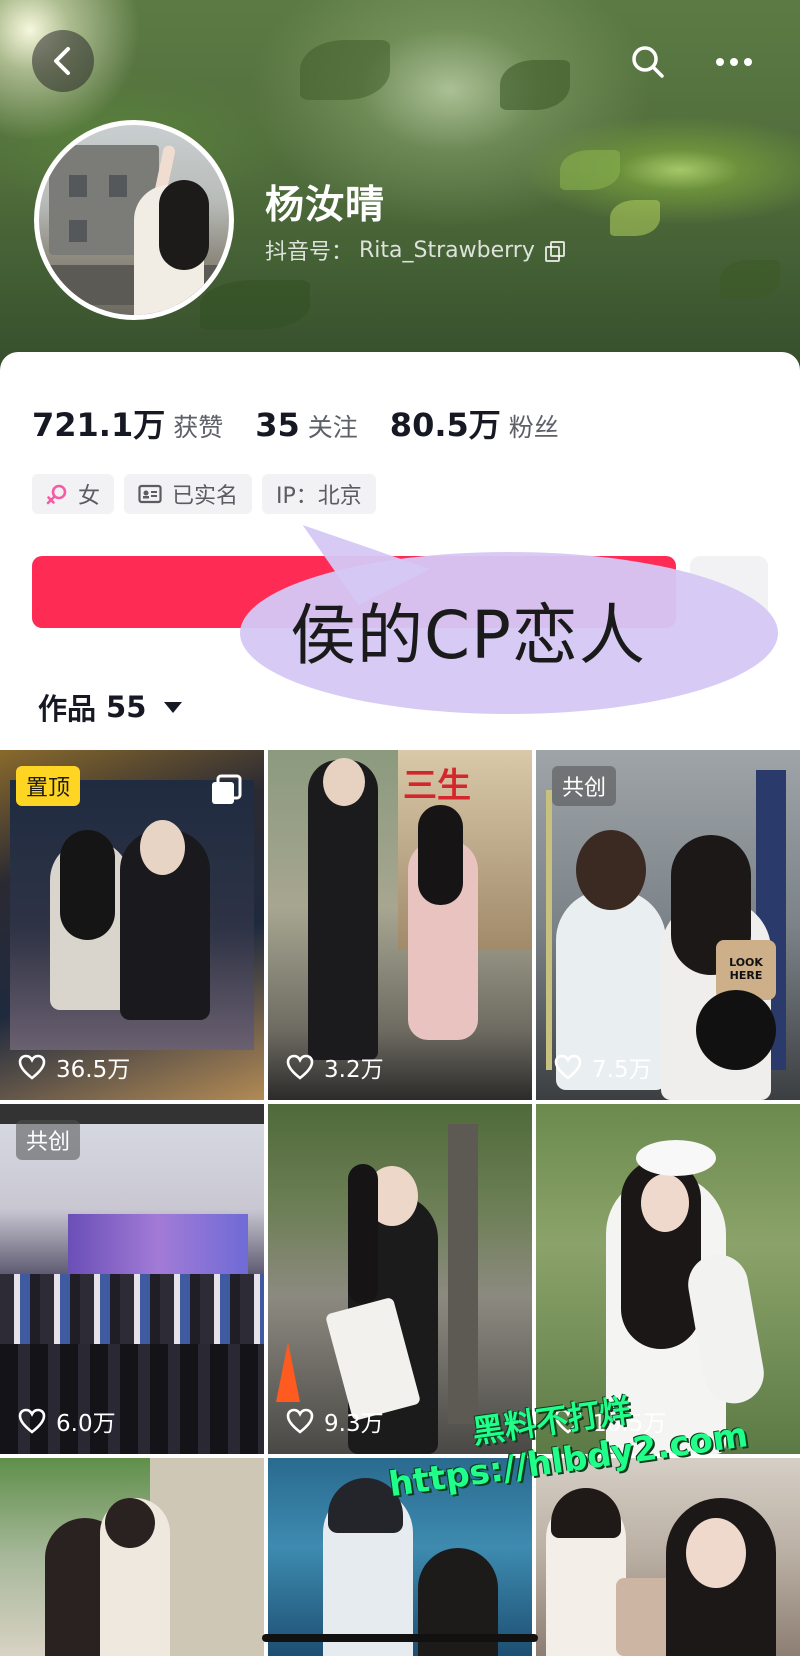 This screenshot has height=1656, width=800. I want to click on douyin-id-label: 抖音号：, so click(309, 252).